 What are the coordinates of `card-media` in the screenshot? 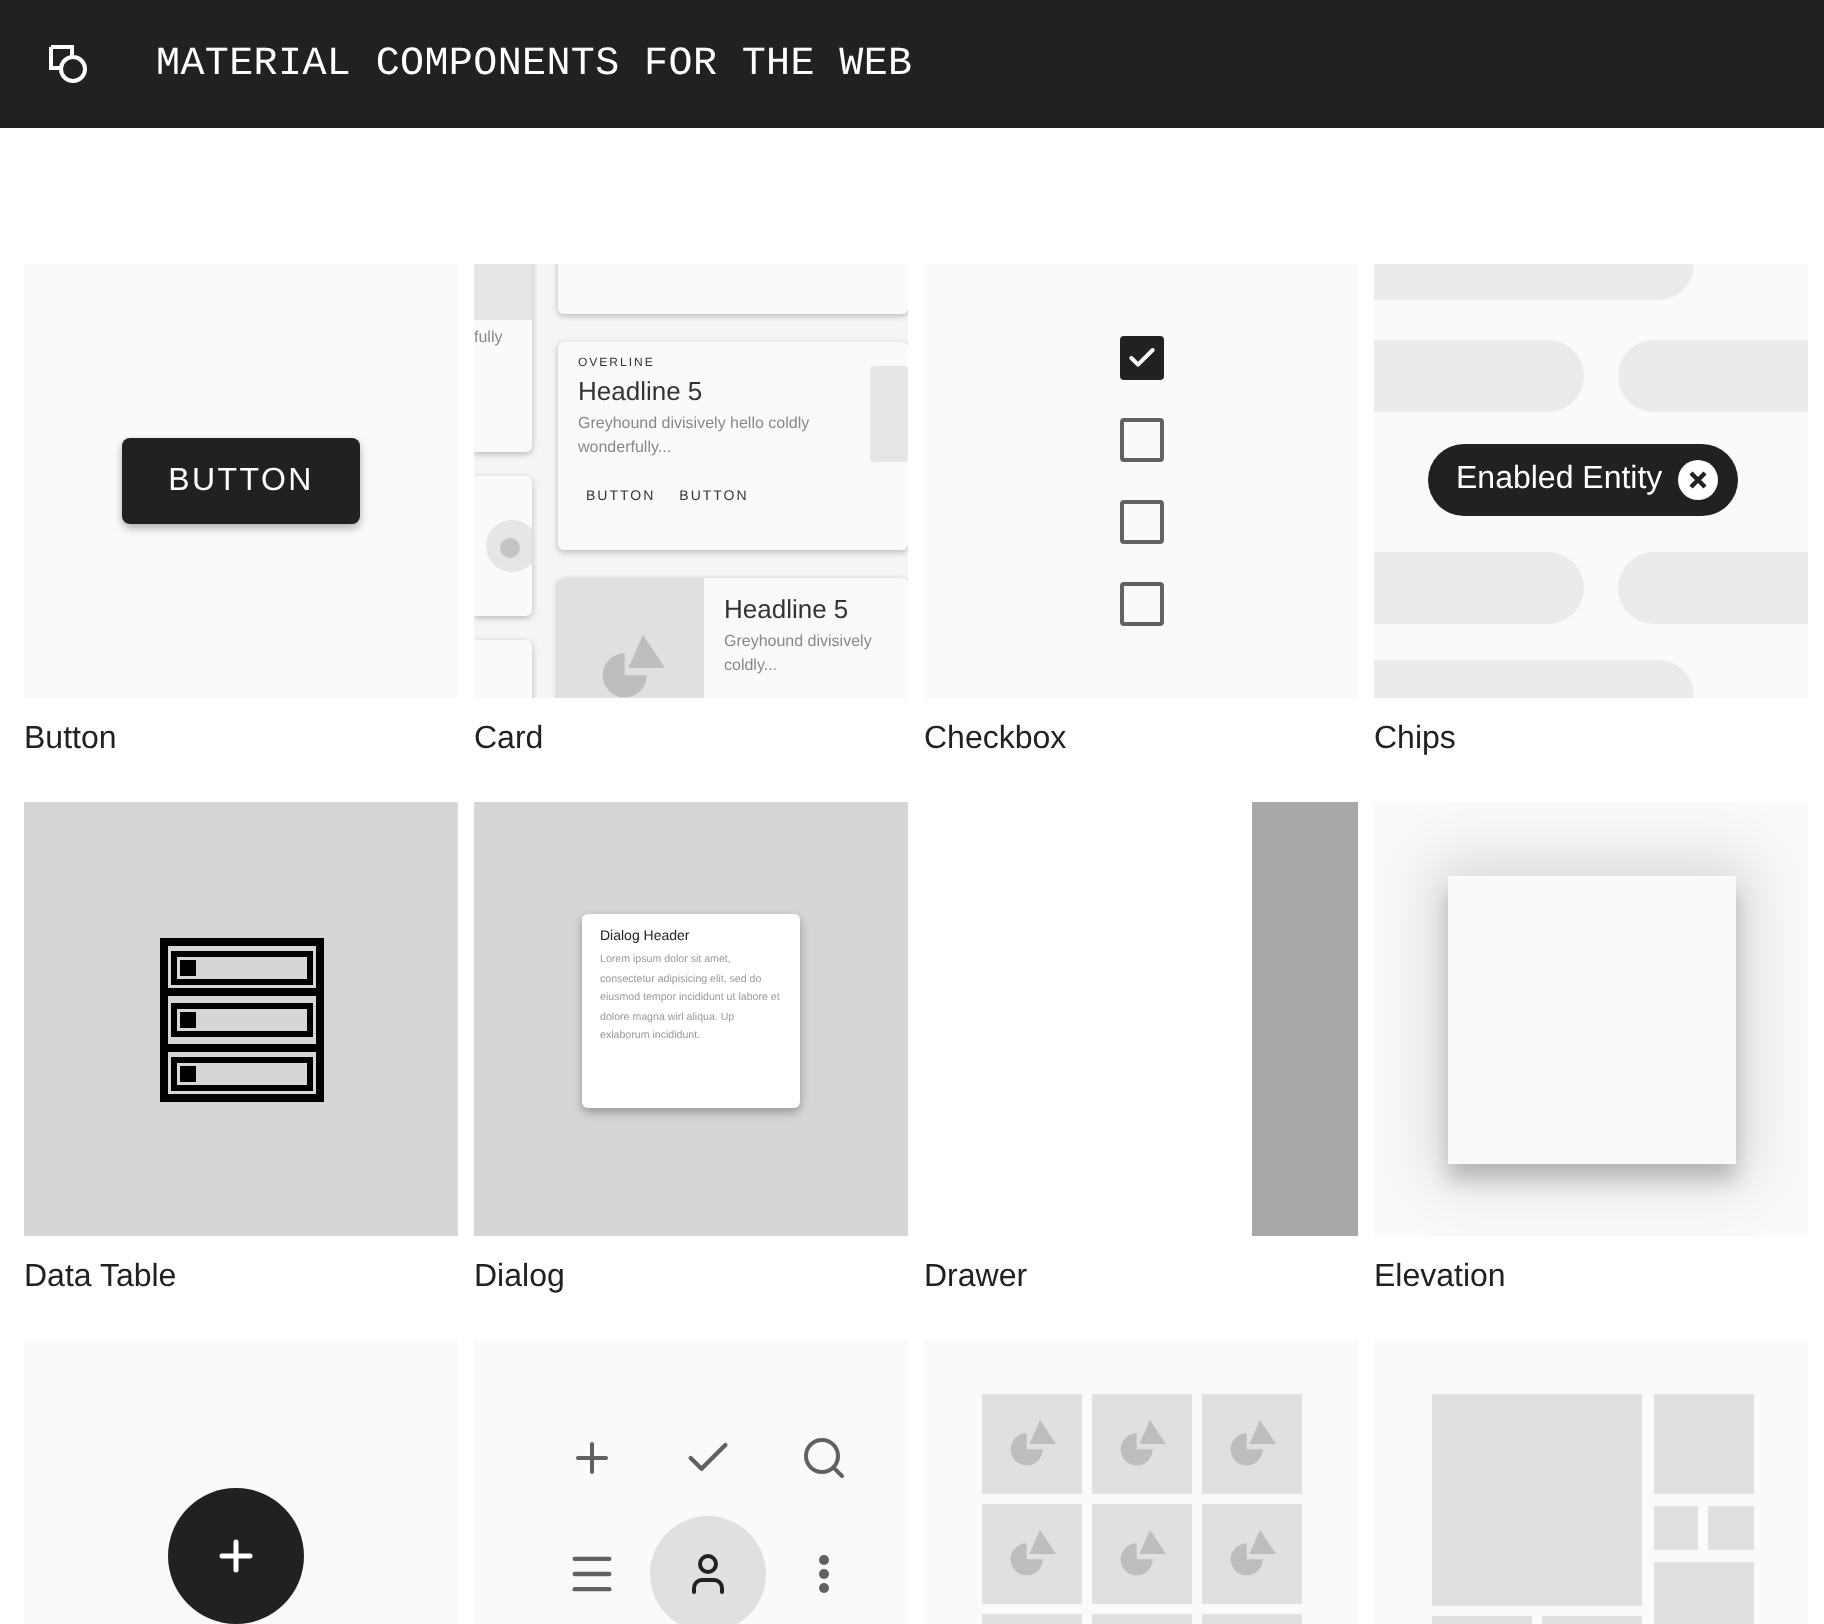 It's located at (503, 292).